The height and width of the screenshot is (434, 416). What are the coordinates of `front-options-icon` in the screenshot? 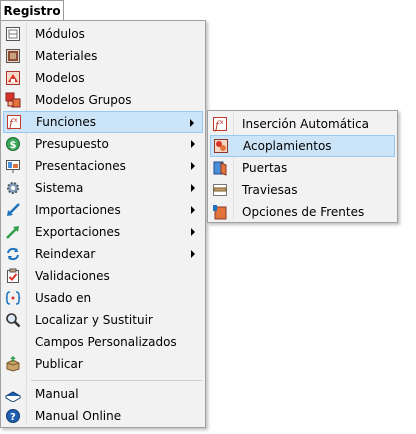 It's located at (220, 212).